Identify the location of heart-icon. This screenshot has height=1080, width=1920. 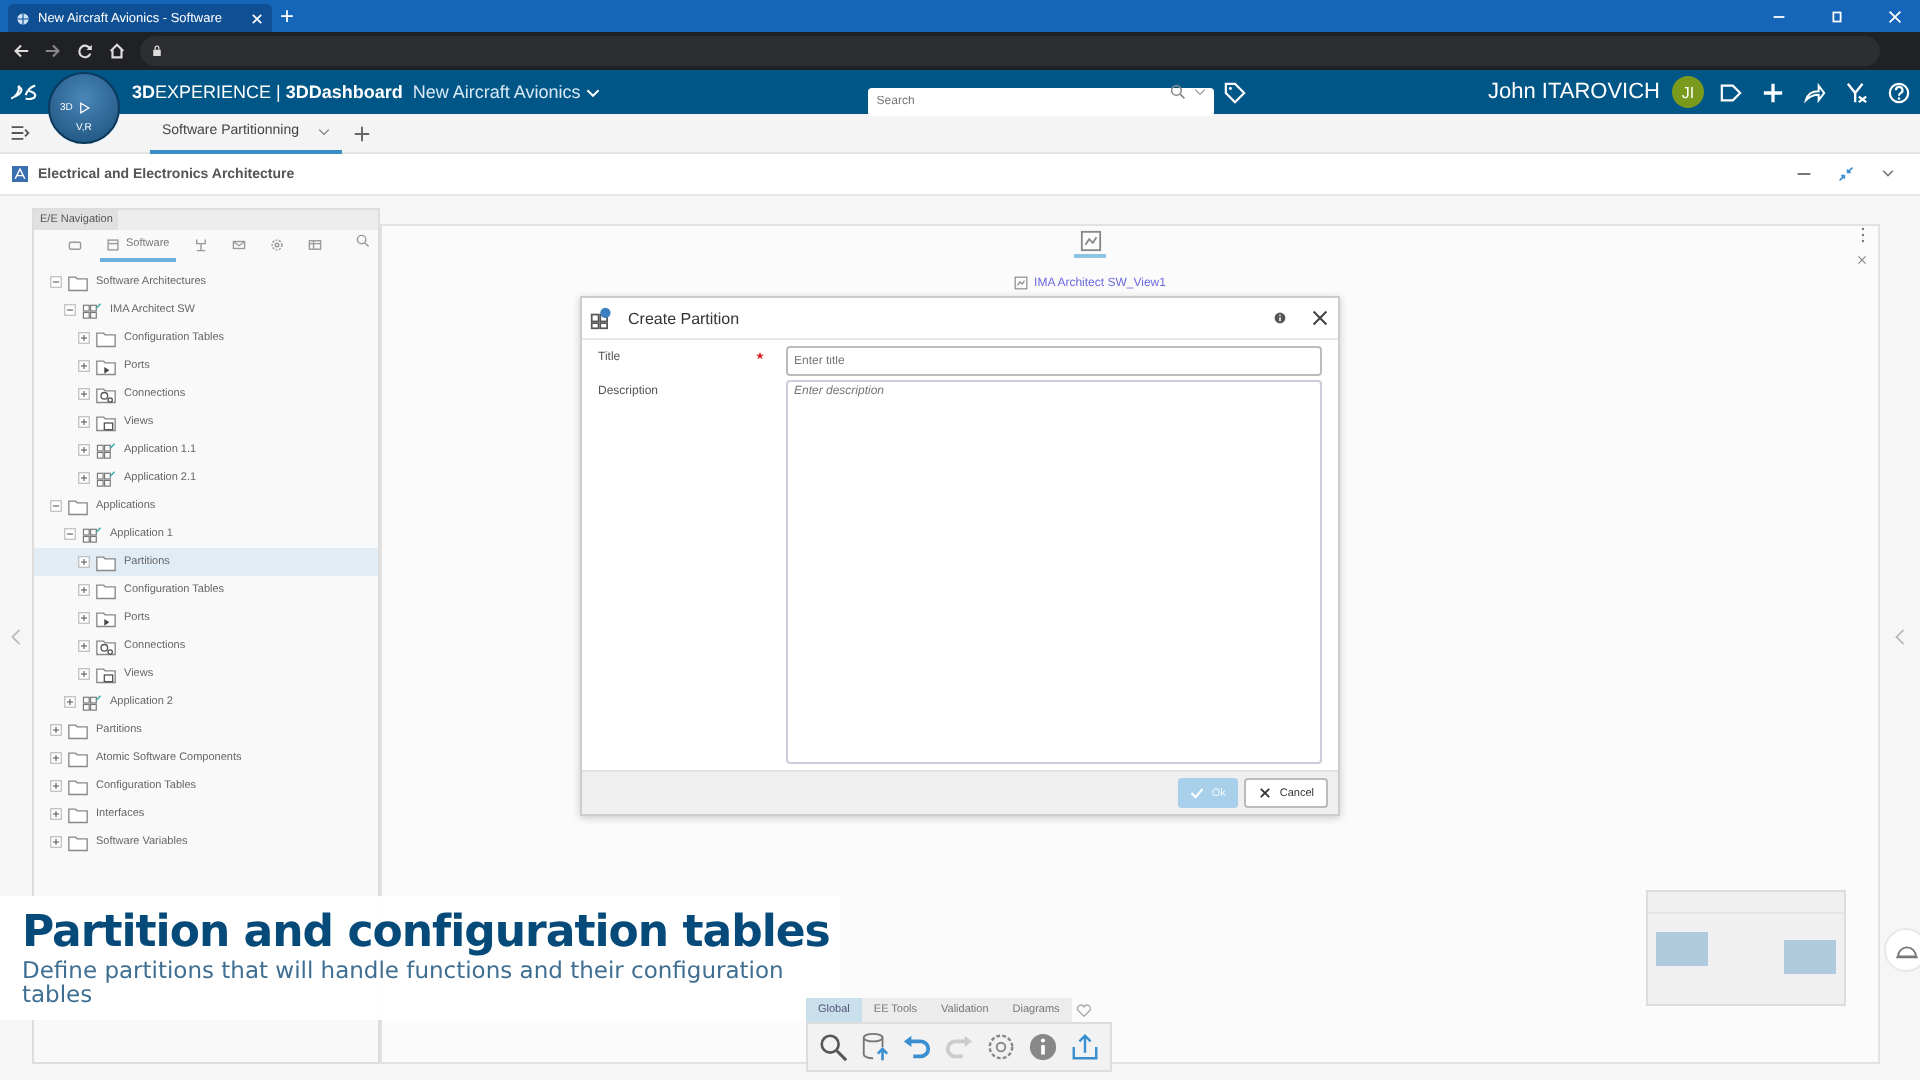
(1083, 1010).